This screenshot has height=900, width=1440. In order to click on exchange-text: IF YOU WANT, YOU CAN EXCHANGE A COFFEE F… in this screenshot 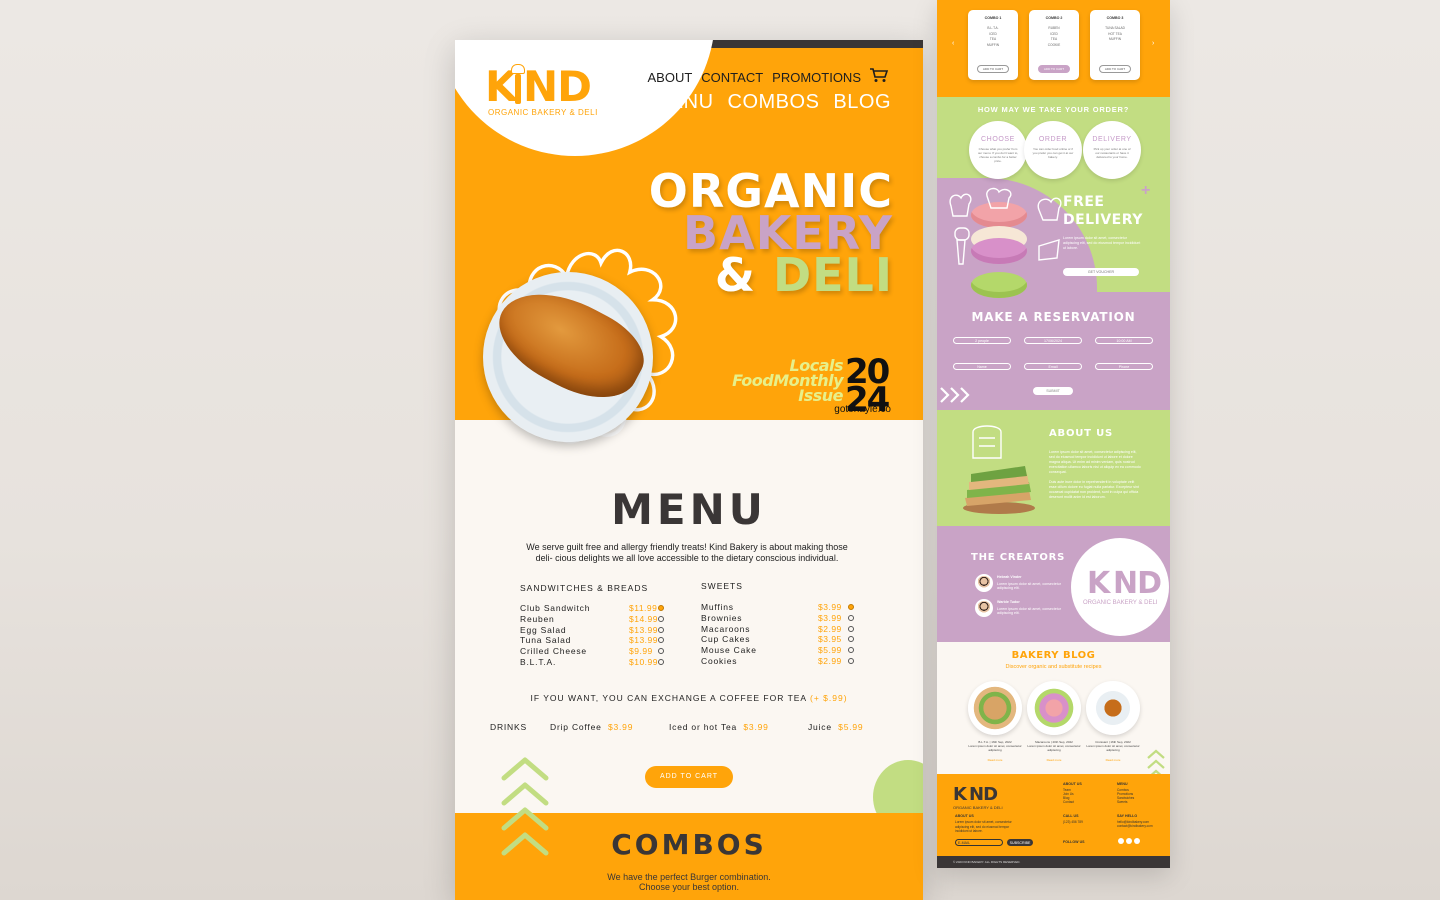, I will do `click(668, 698)`.